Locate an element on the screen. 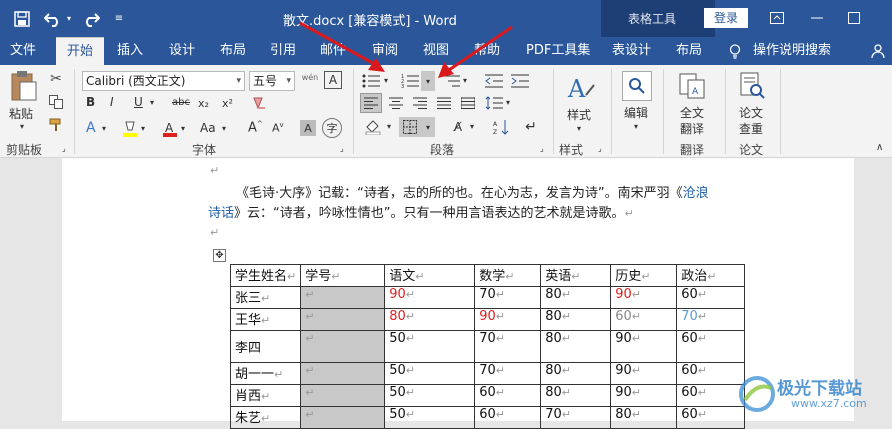 This screenshot has width=892, height=429. sort-icon: AZ is located at coordinates (501, 127).